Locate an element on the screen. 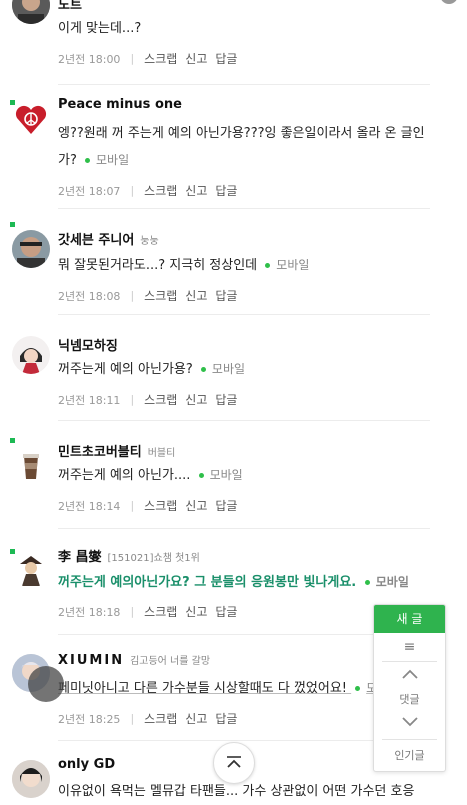 Image resolution: width=467 pixels, height=805 pixels. chevron-up-double-icon is located at coordinates (234, 762).